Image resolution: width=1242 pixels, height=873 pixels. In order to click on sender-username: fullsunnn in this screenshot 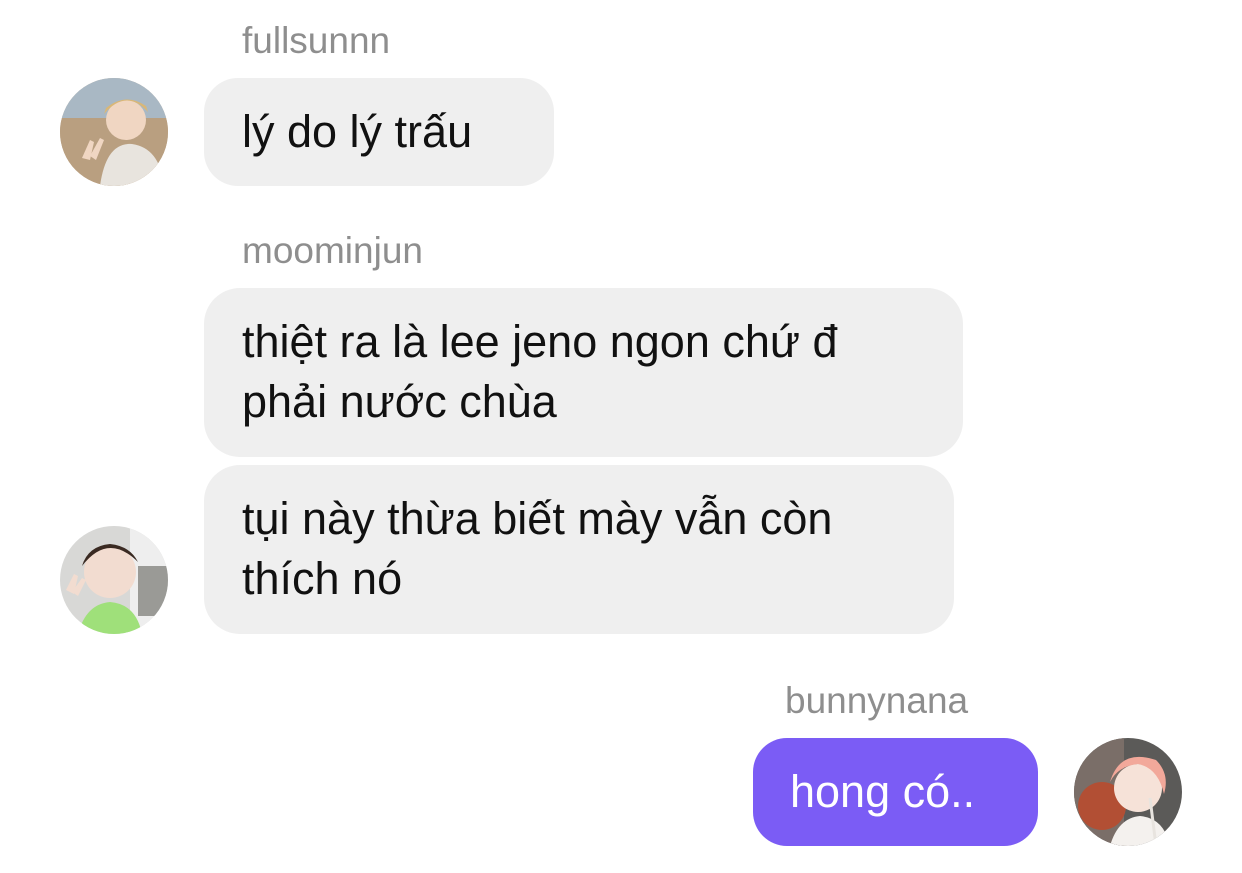, I will do `click(316, 40)`.